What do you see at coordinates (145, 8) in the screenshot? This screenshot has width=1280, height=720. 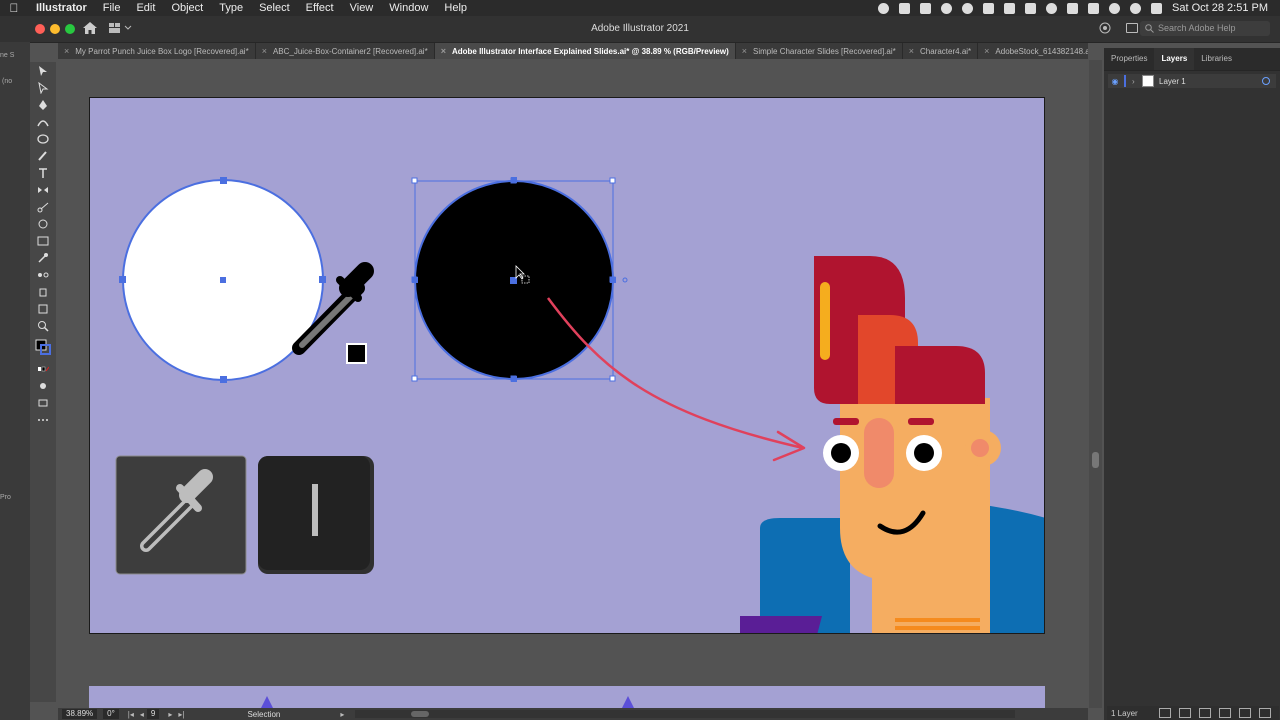 I see `menu-edit: Edit` at bounding box center [145, 8].